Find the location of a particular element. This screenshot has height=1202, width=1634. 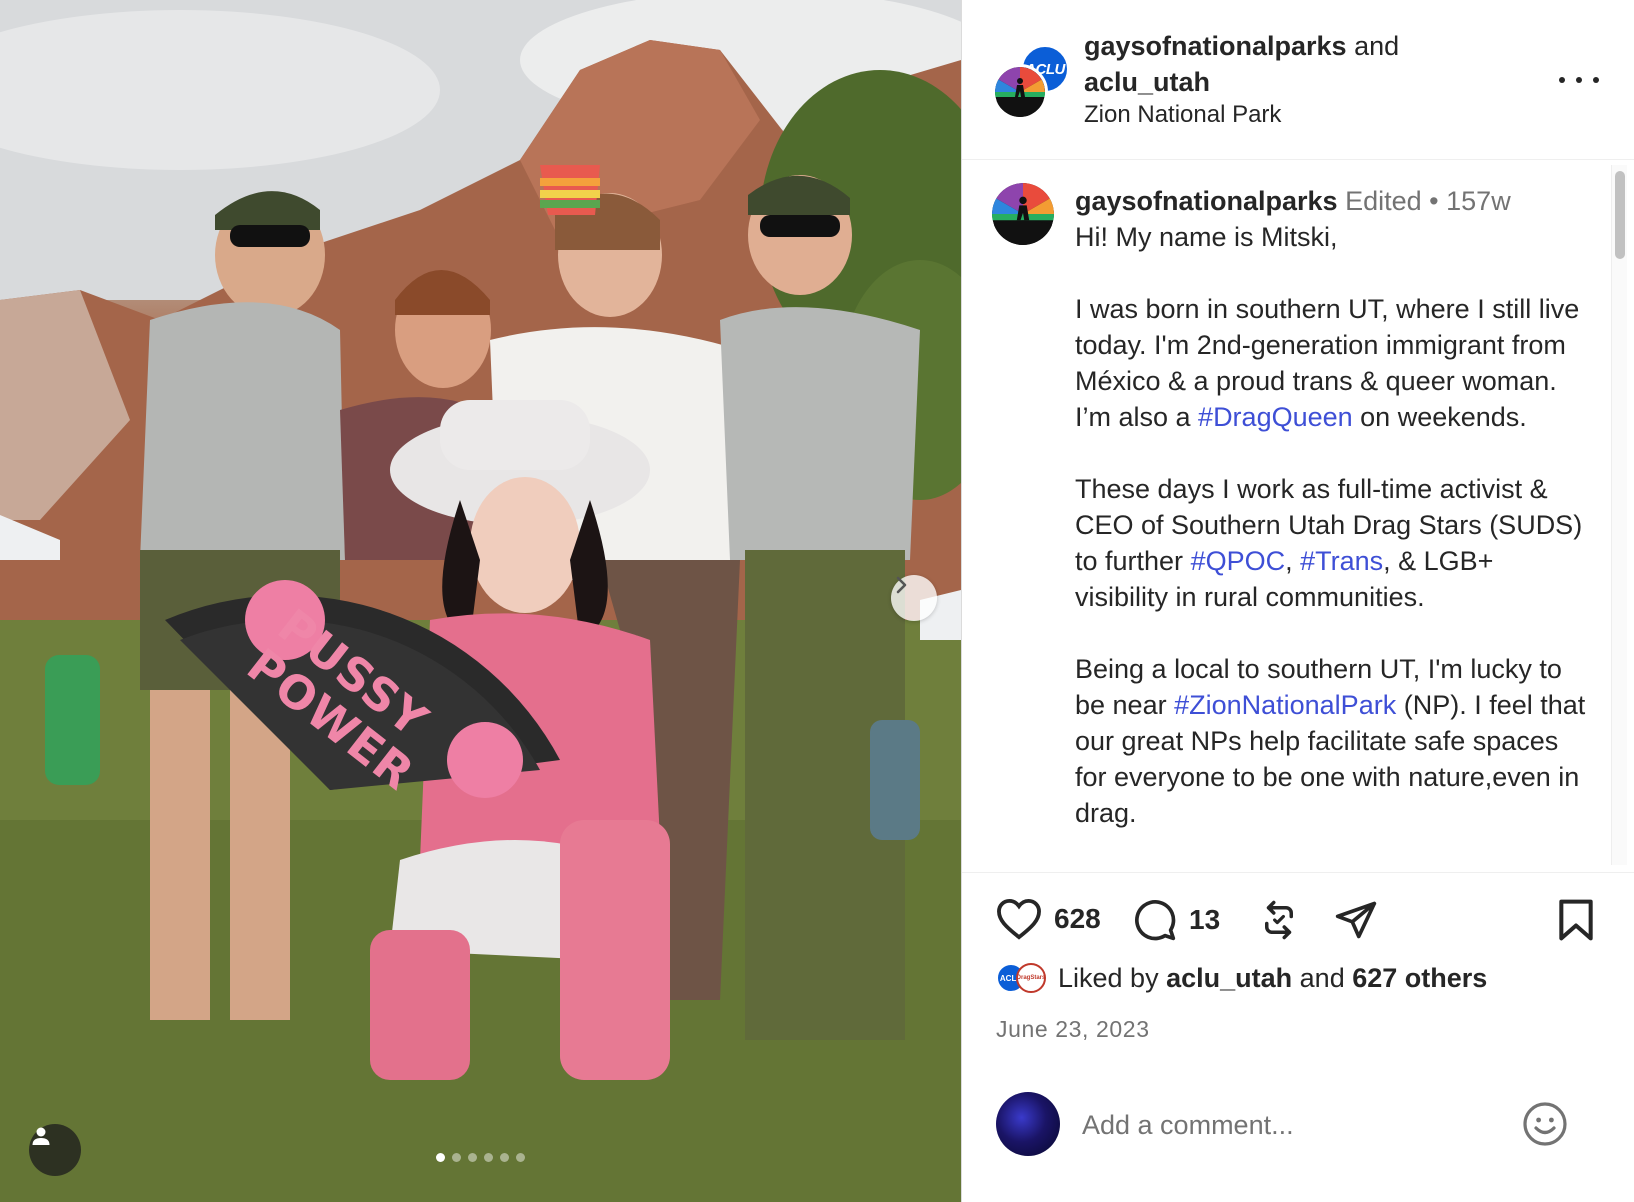

caption-p2b: on weekends. is located at coordinates (1439, 417).